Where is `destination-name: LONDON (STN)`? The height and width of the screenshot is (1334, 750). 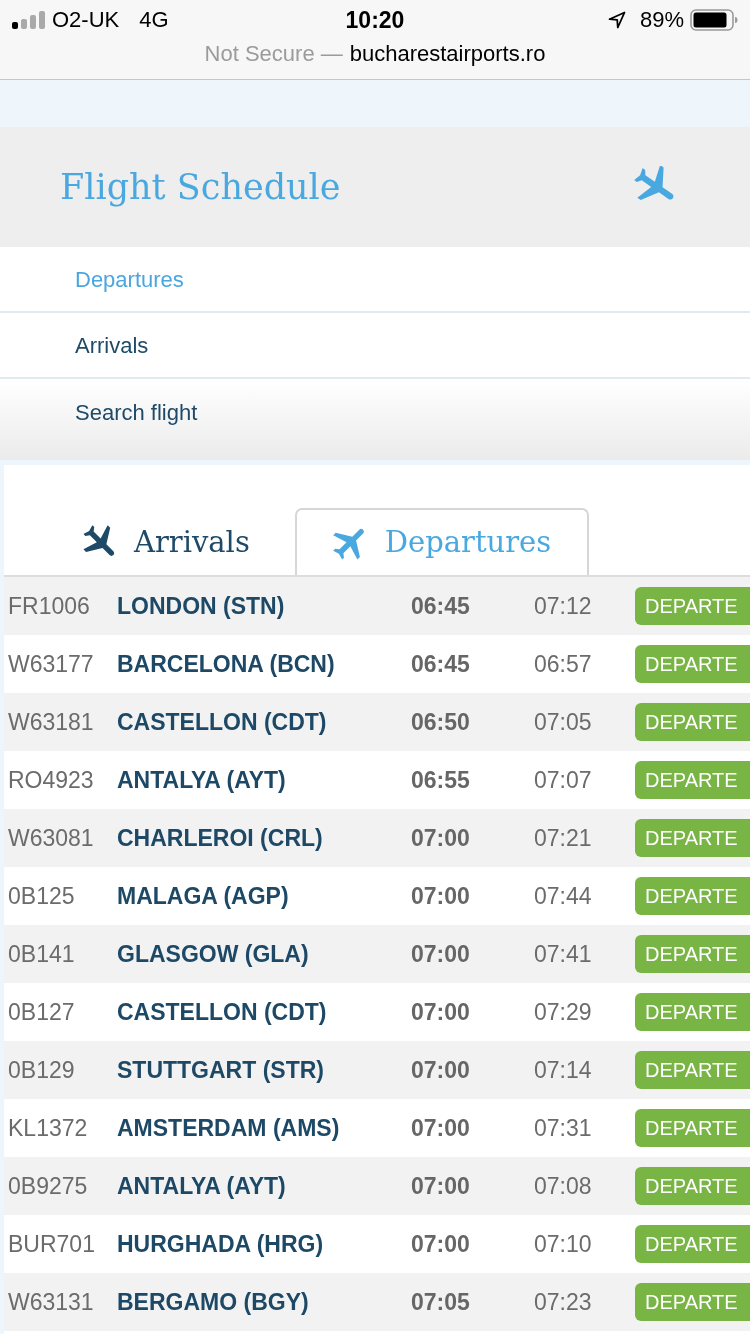 destination-name: LONDON (STN) is located at coordinates (201, 606).